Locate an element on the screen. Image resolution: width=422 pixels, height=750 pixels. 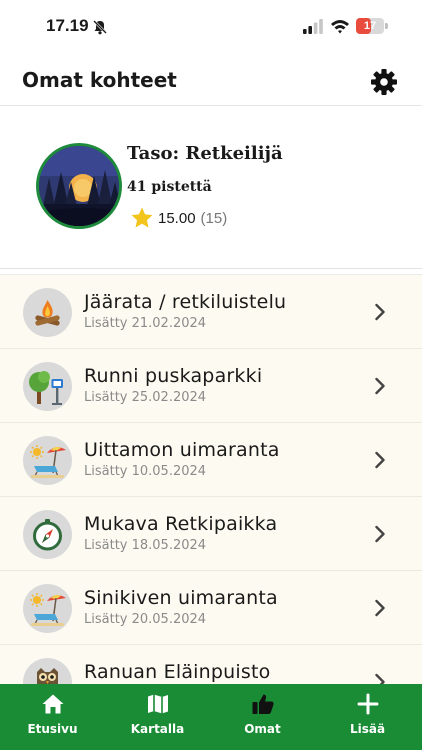
item-date: Lisätty 25.02.2024 is located at coordinates (145, 397).